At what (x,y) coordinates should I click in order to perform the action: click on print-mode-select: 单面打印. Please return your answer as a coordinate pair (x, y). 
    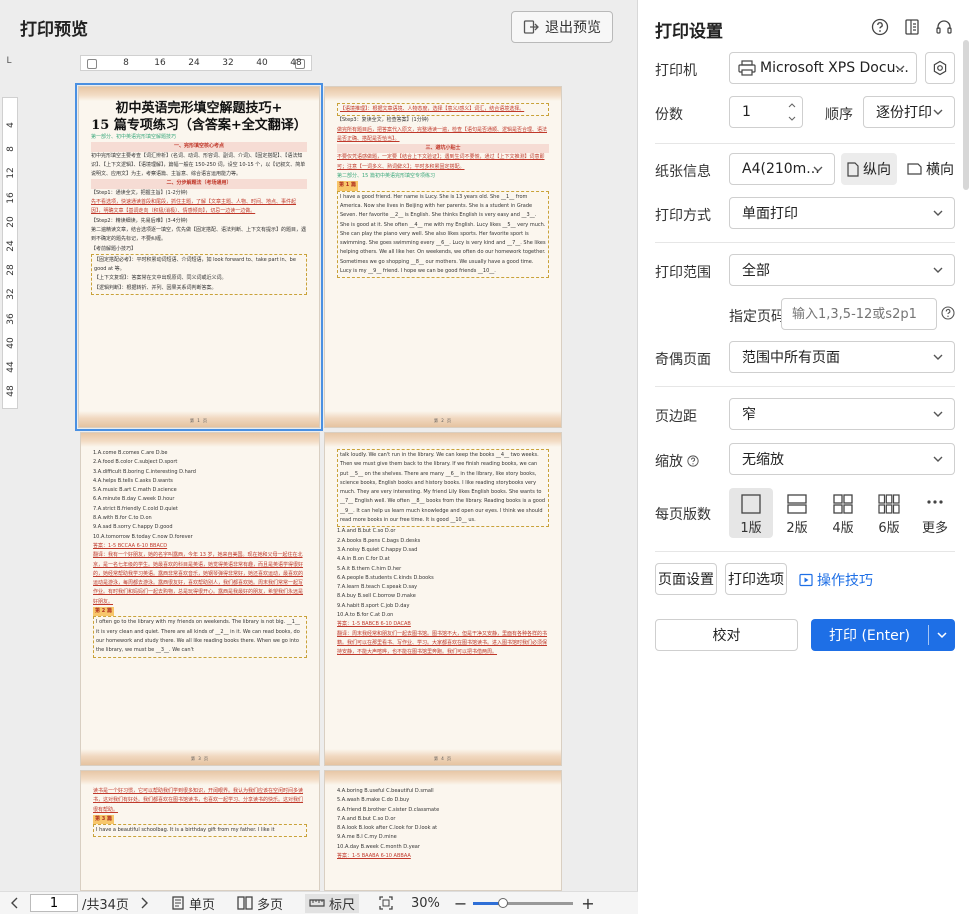
    Looking at the image, I should click on (842, 213).